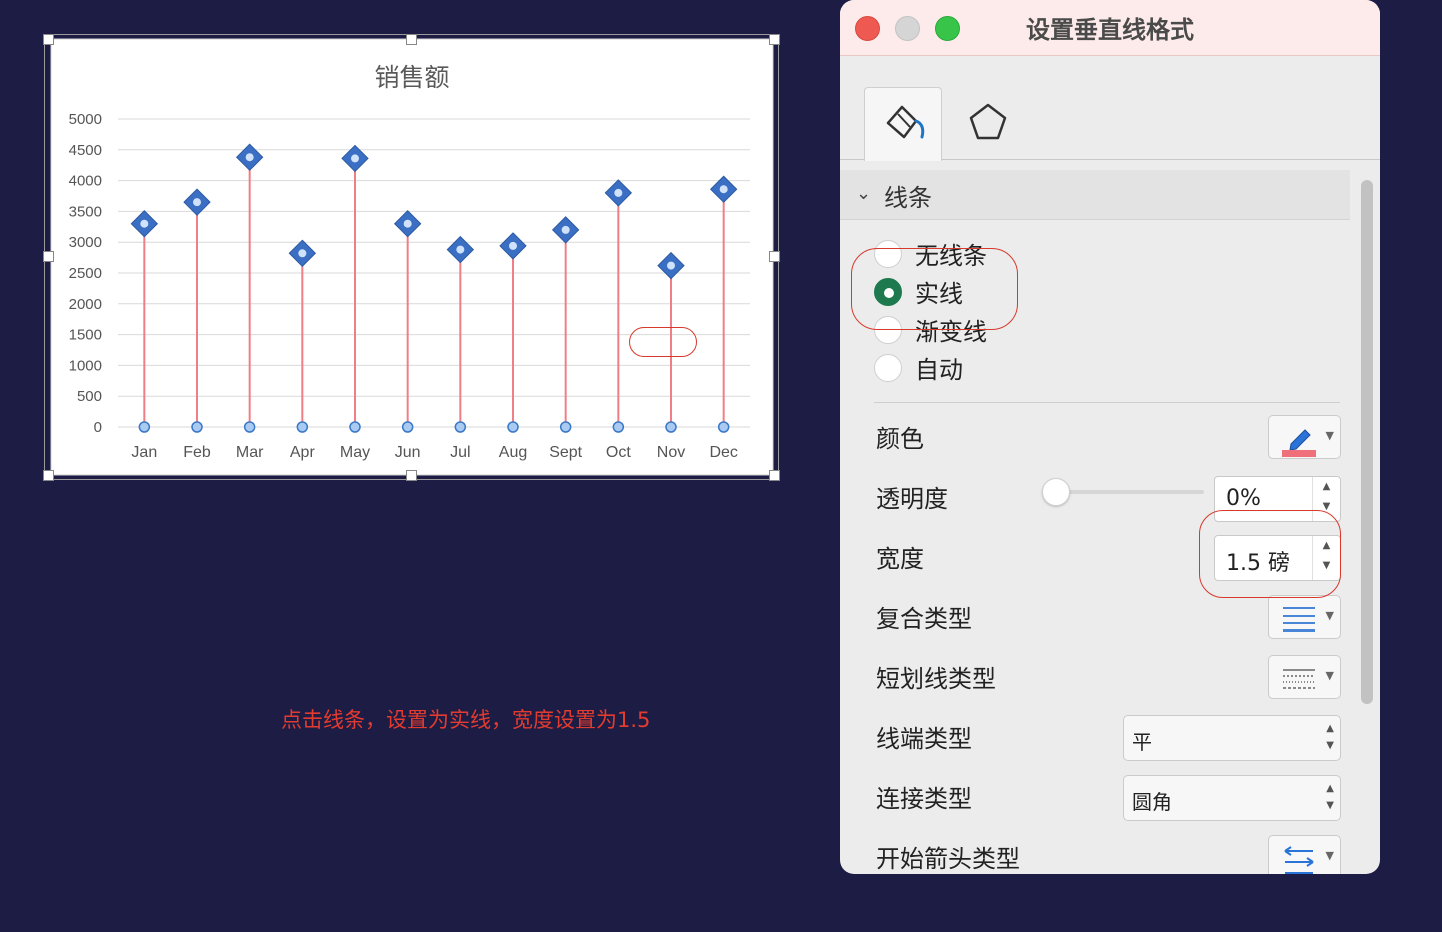 This screenshot has width=1442, height=932. Describe the element at coordinates (460, 452) in the screenshot. I see `x-tick-label: Jul` at that location.